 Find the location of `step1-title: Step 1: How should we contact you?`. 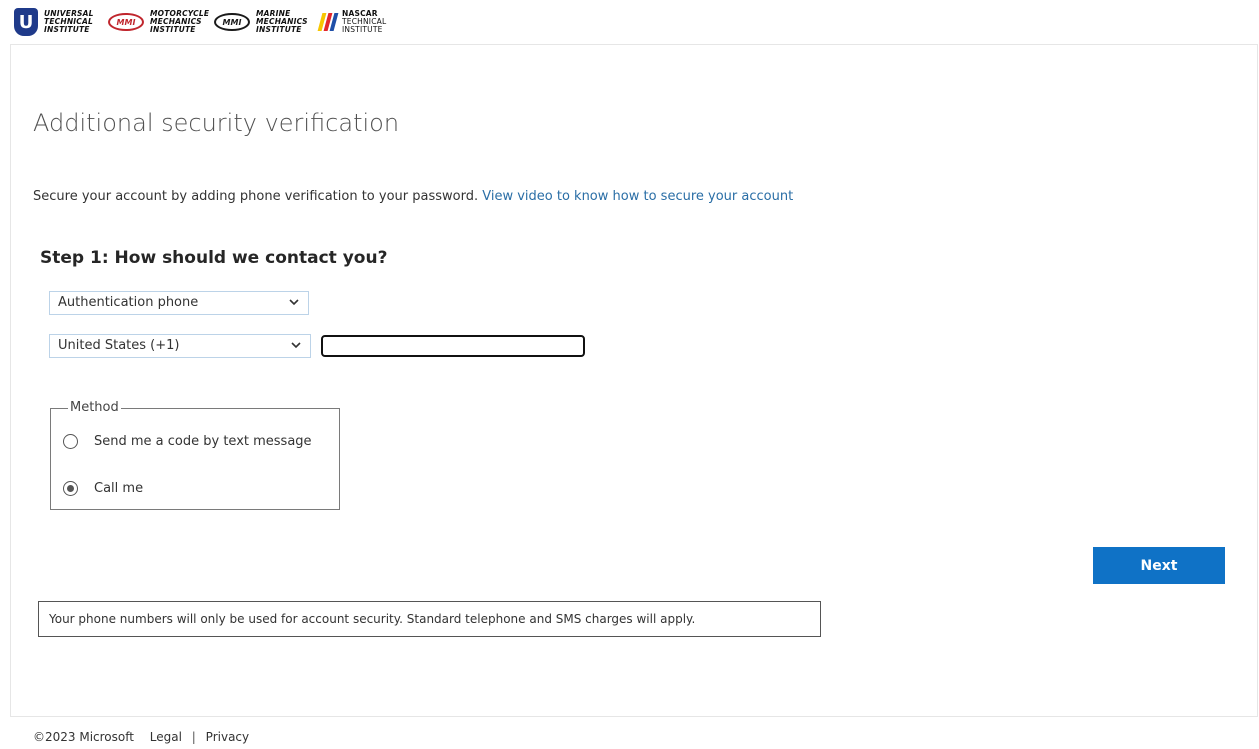

step1-title: Step 1: How should we contact you? is located at coordinates (214, 258).